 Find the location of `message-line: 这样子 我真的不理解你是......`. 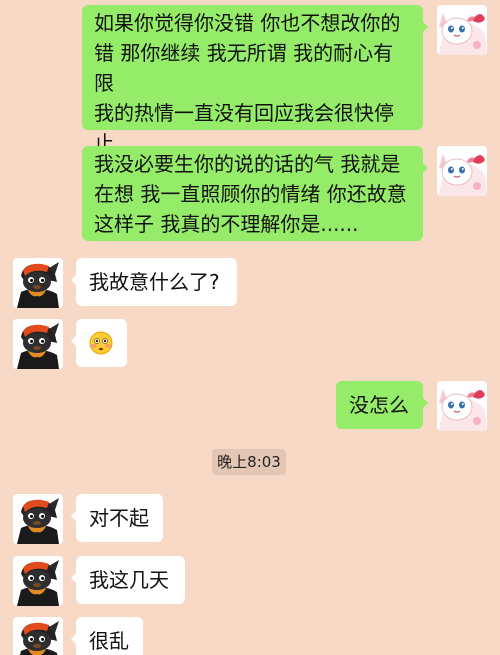

message-line: 这样子 我真的不理解你是...... is located at coordinates (226, 224).